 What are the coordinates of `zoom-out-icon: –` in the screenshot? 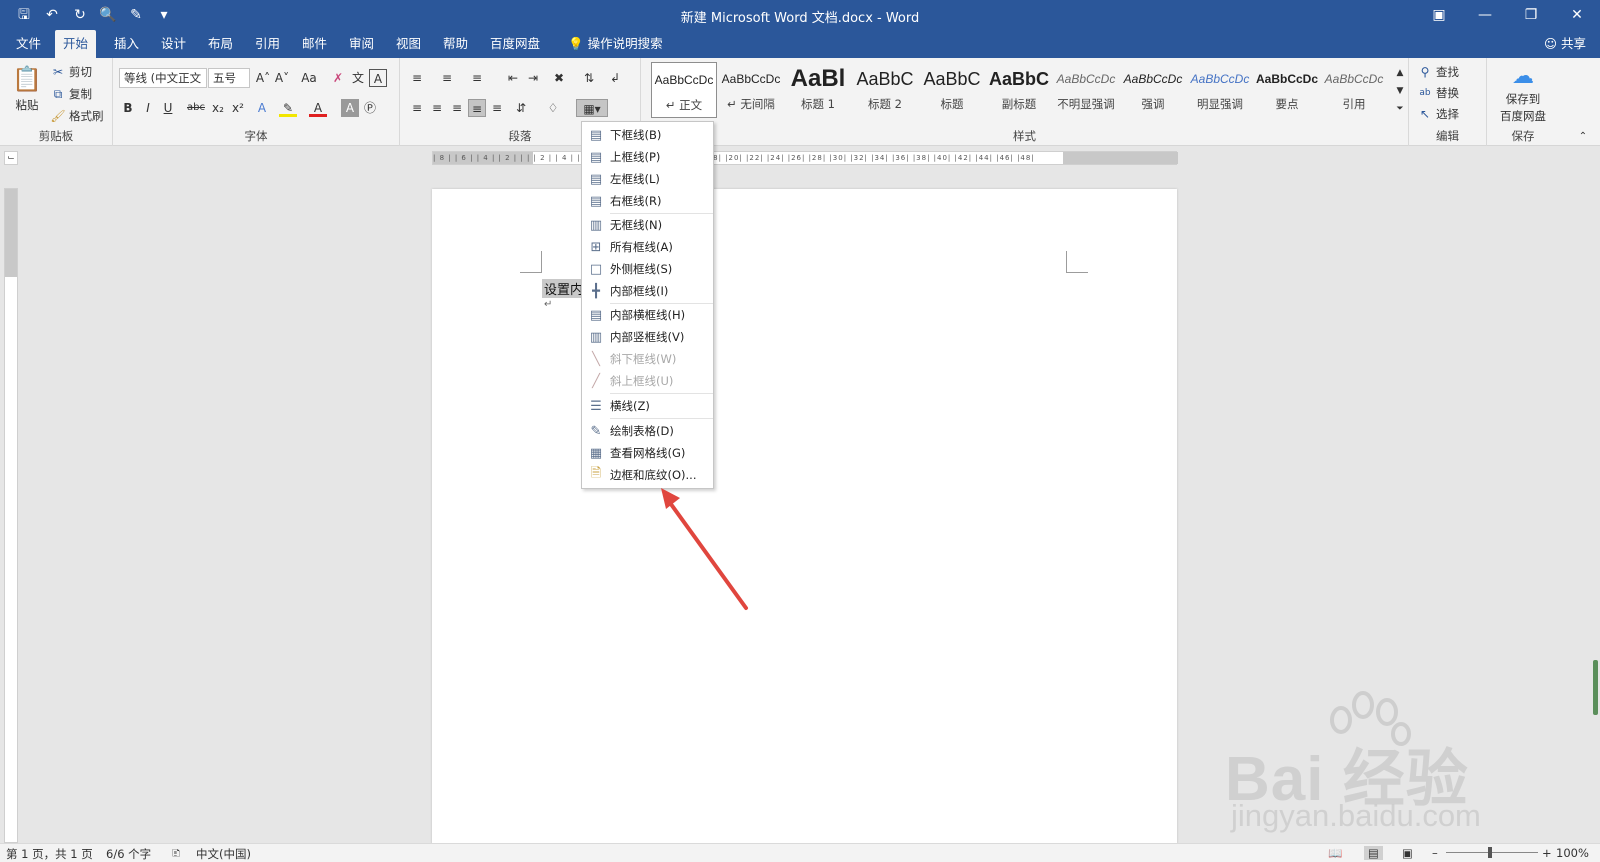 It's located at (1435, 853).